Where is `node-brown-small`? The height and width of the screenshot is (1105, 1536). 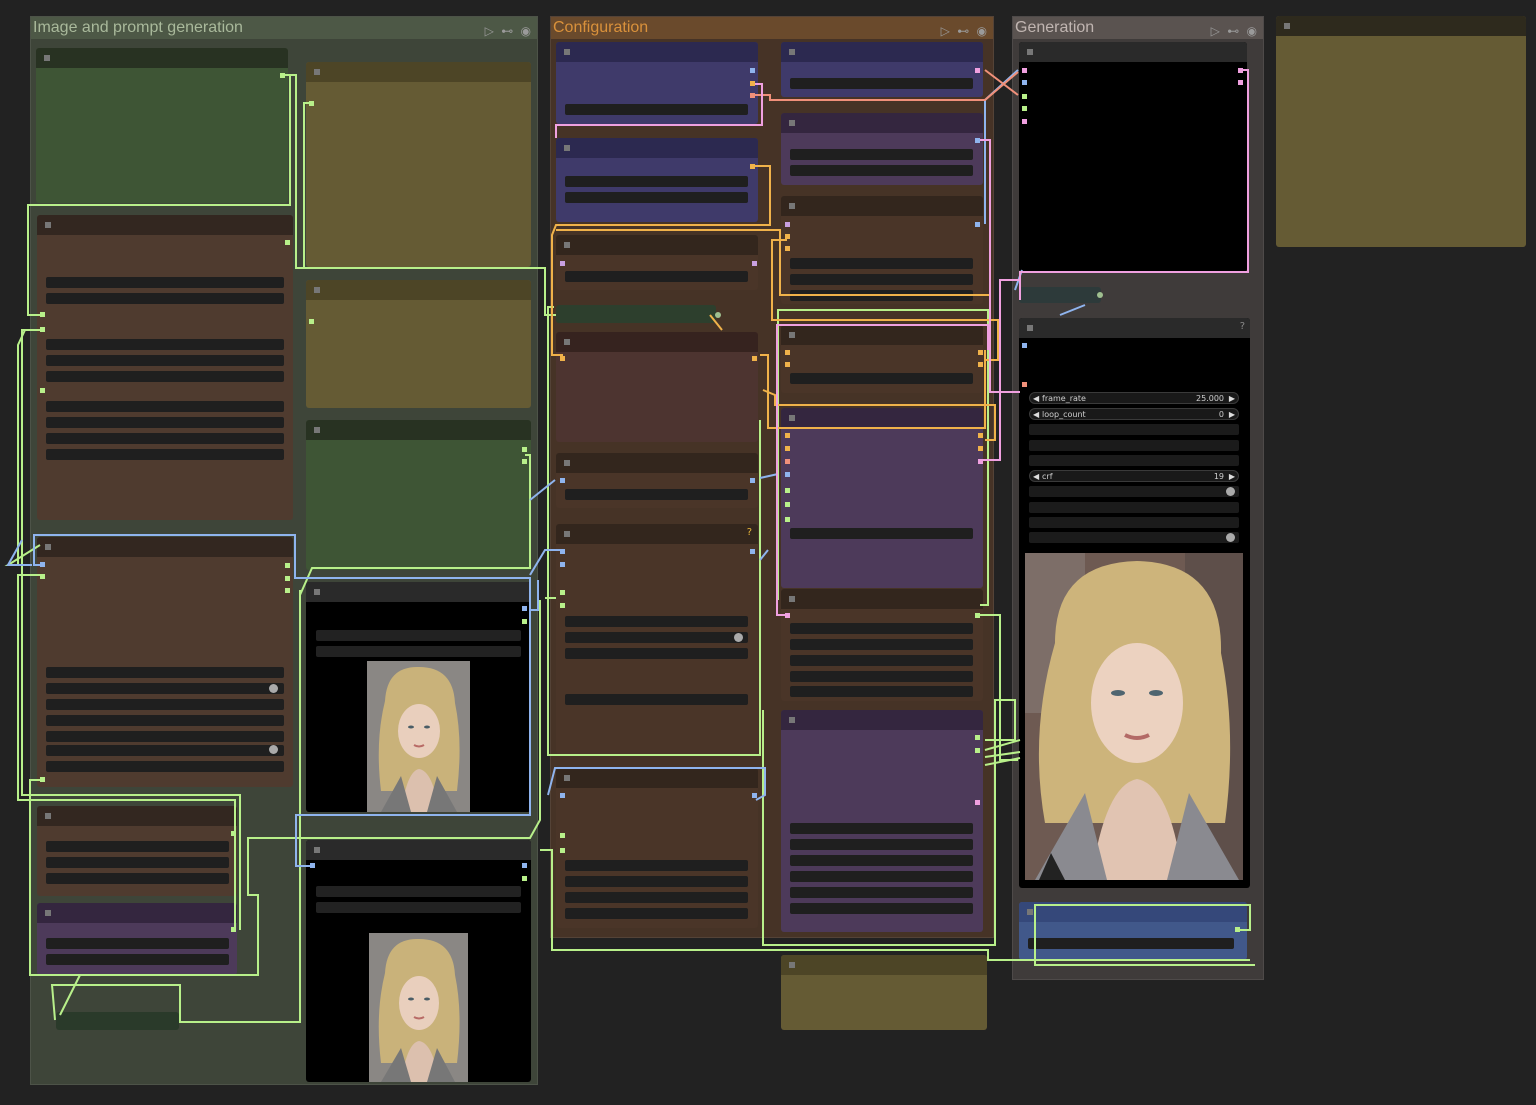 node-brown-small is located at coordinates (137, 851).